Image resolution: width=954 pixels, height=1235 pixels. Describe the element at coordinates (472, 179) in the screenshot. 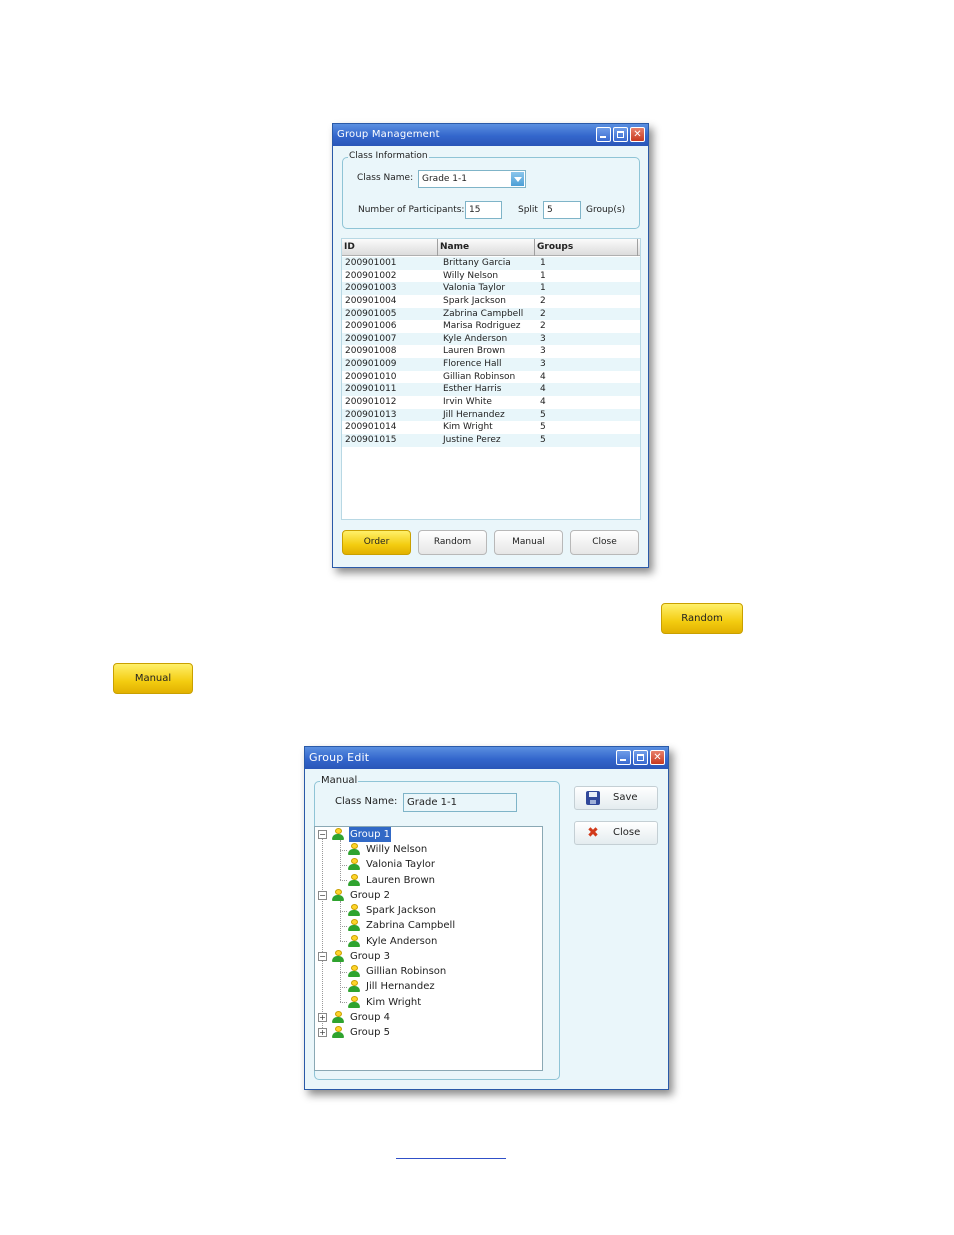

I see `class-name-select: Grade 1-1` at that location.